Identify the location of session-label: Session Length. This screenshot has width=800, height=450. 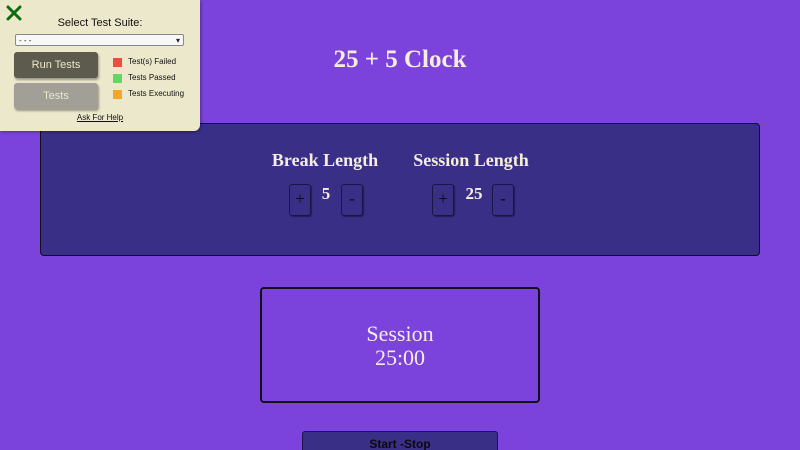
(471, 160).